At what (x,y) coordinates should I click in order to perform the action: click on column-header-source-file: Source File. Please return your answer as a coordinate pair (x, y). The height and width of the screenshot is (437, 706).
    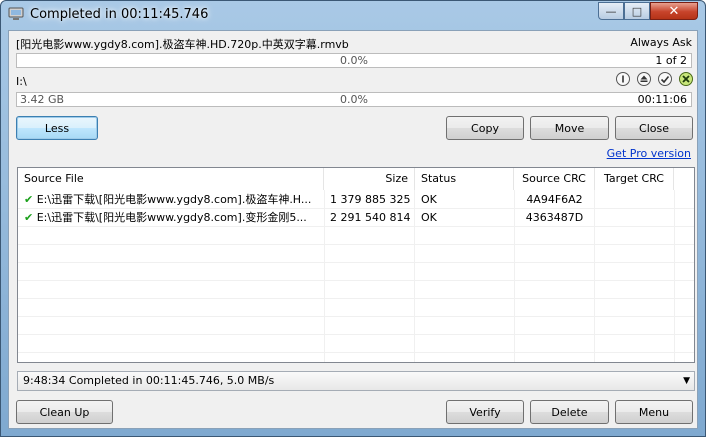
    Looking at the image, I should click on (171, 179).